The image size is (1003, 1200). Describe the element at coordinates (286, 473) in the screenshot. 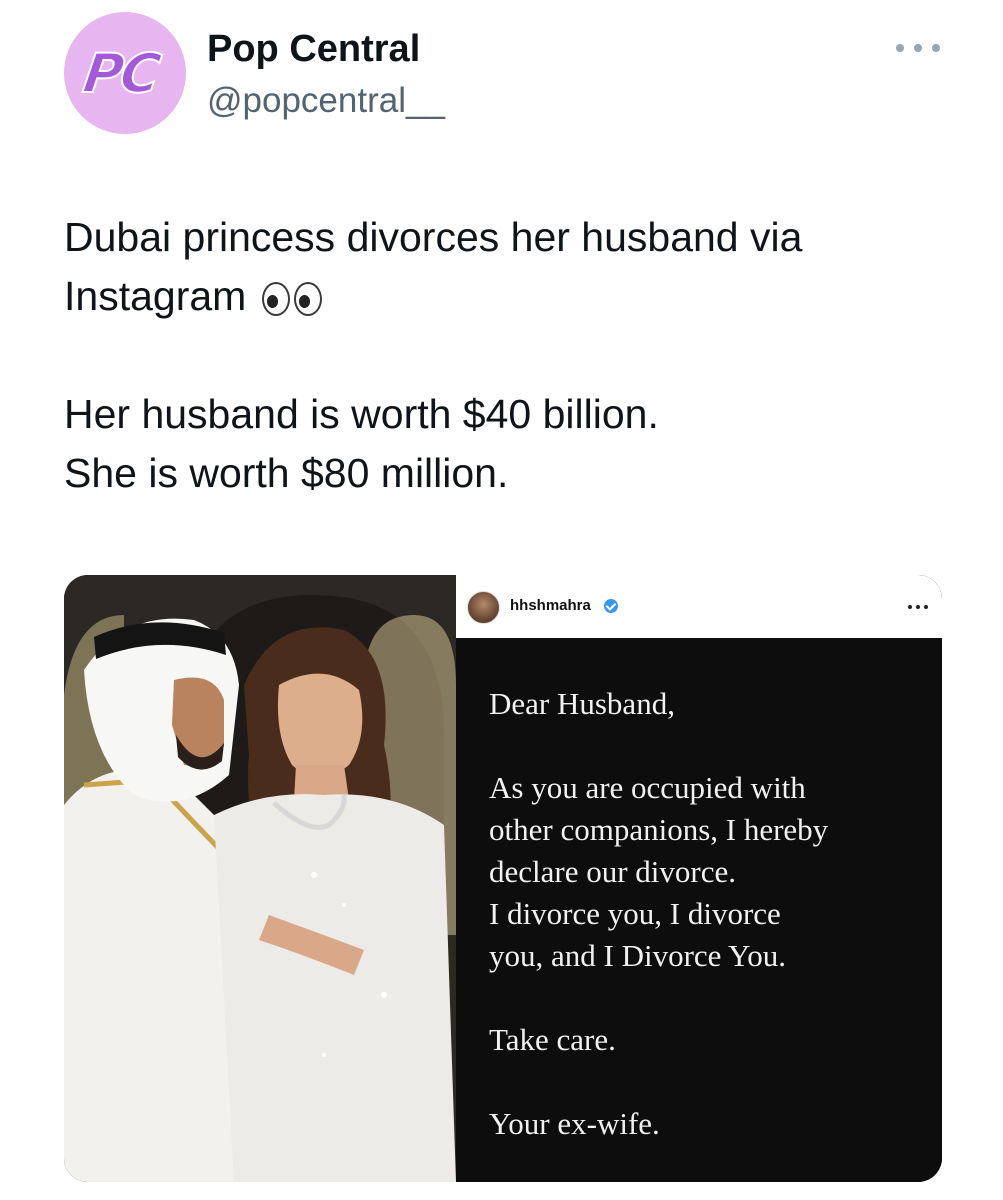

I see `tweet-line: She is worth $80 million.` at that location.